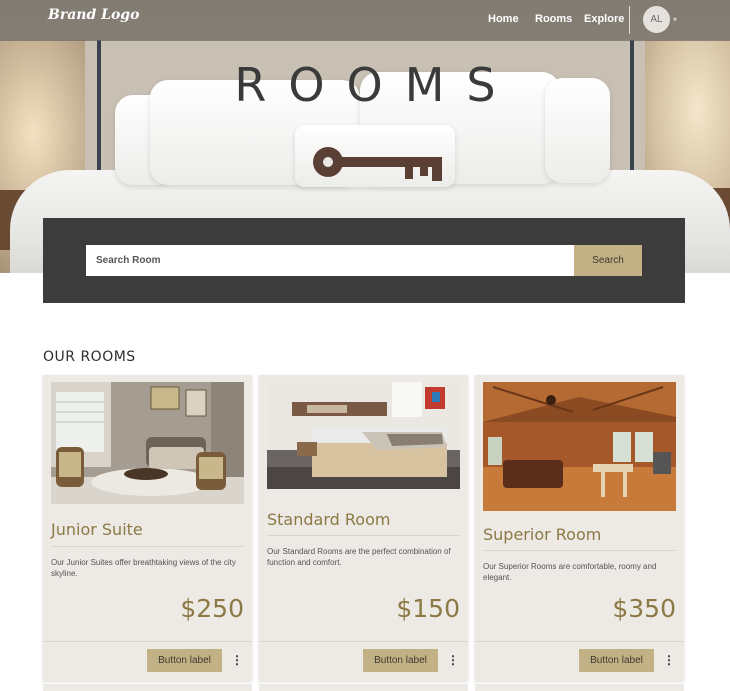 This screenshot has width=730, height=691. I want to click on nav-link-home: Home, so click(503, 19).